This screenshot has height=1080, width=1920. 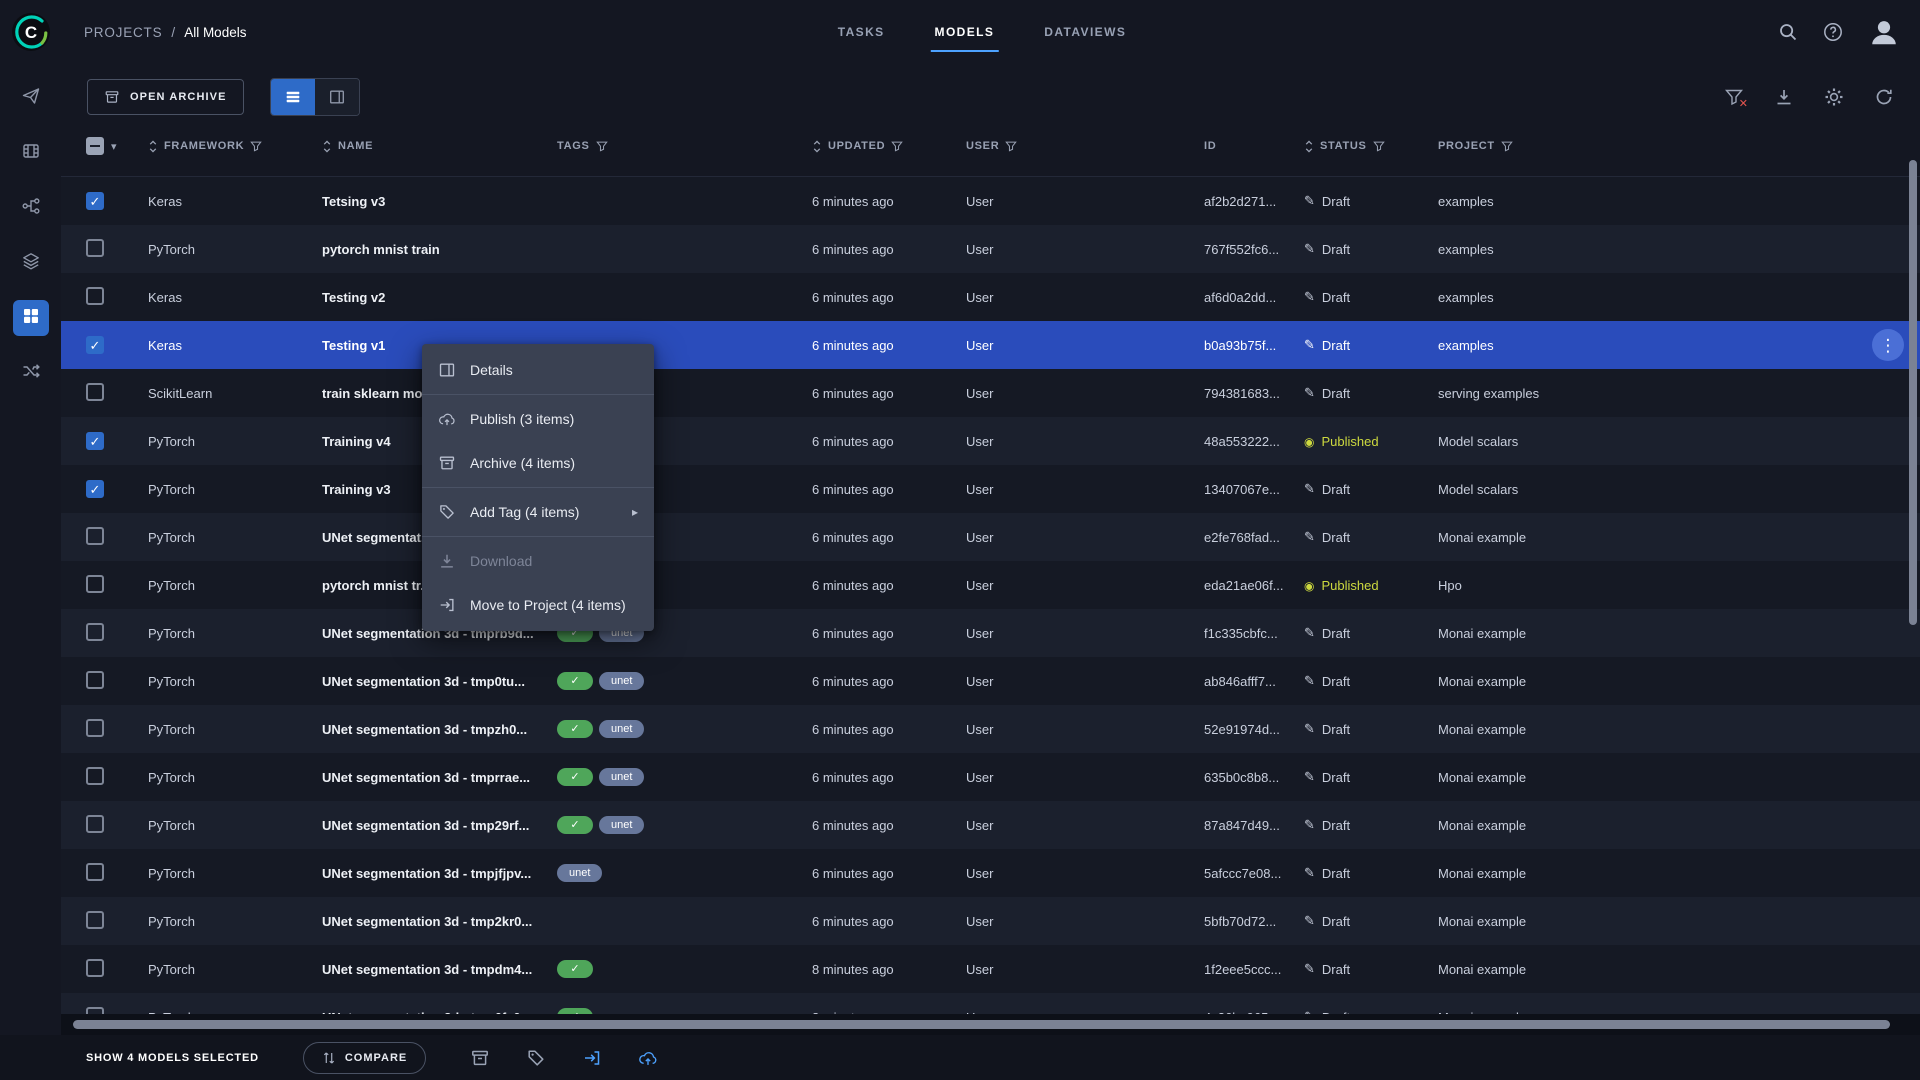 What do you see at coordinates (235, 146) in the screenshot?
I see `column-framework: FRAMEWORK` at bounding box center [235, 146].